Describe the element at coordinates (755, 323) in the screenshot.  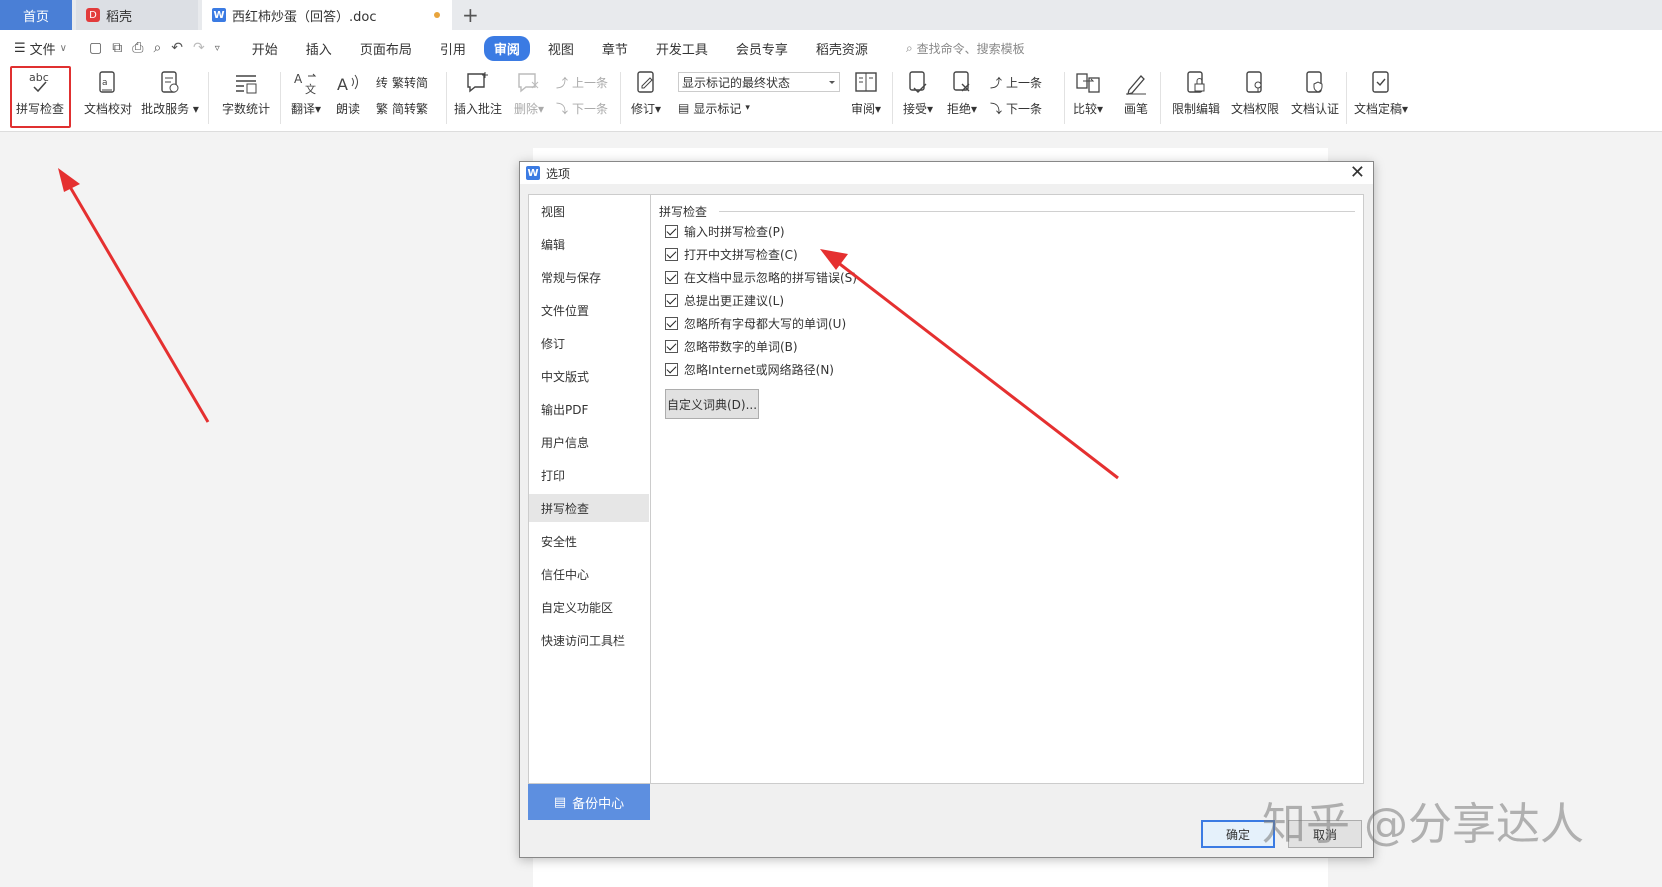
I see `option-ignore-uppercase: 忽略所有字母都大写的单词(U)` at that location.